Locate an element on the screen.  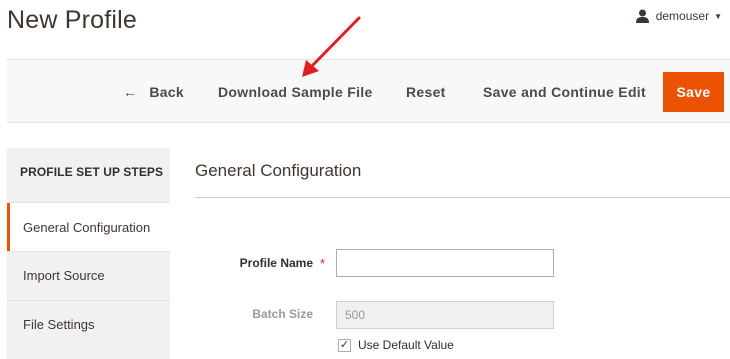
caret-down-icon: ▼ is located at coordinates (718, 16).